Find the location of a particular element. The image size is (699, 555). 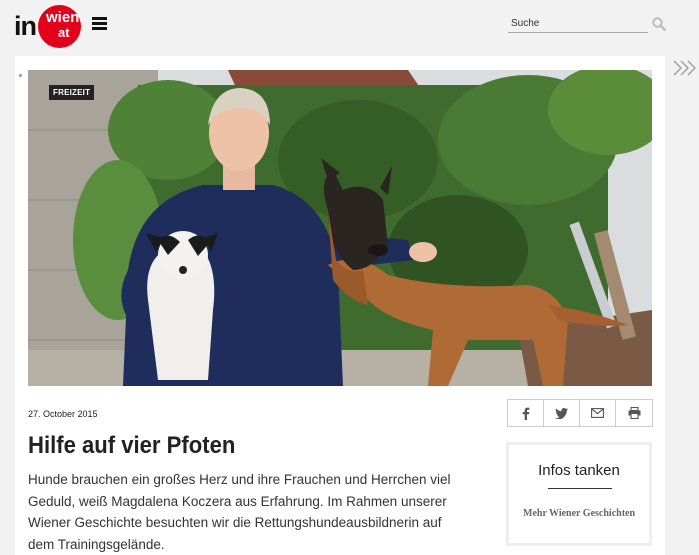

print-button is located at coordinates (634, 413).